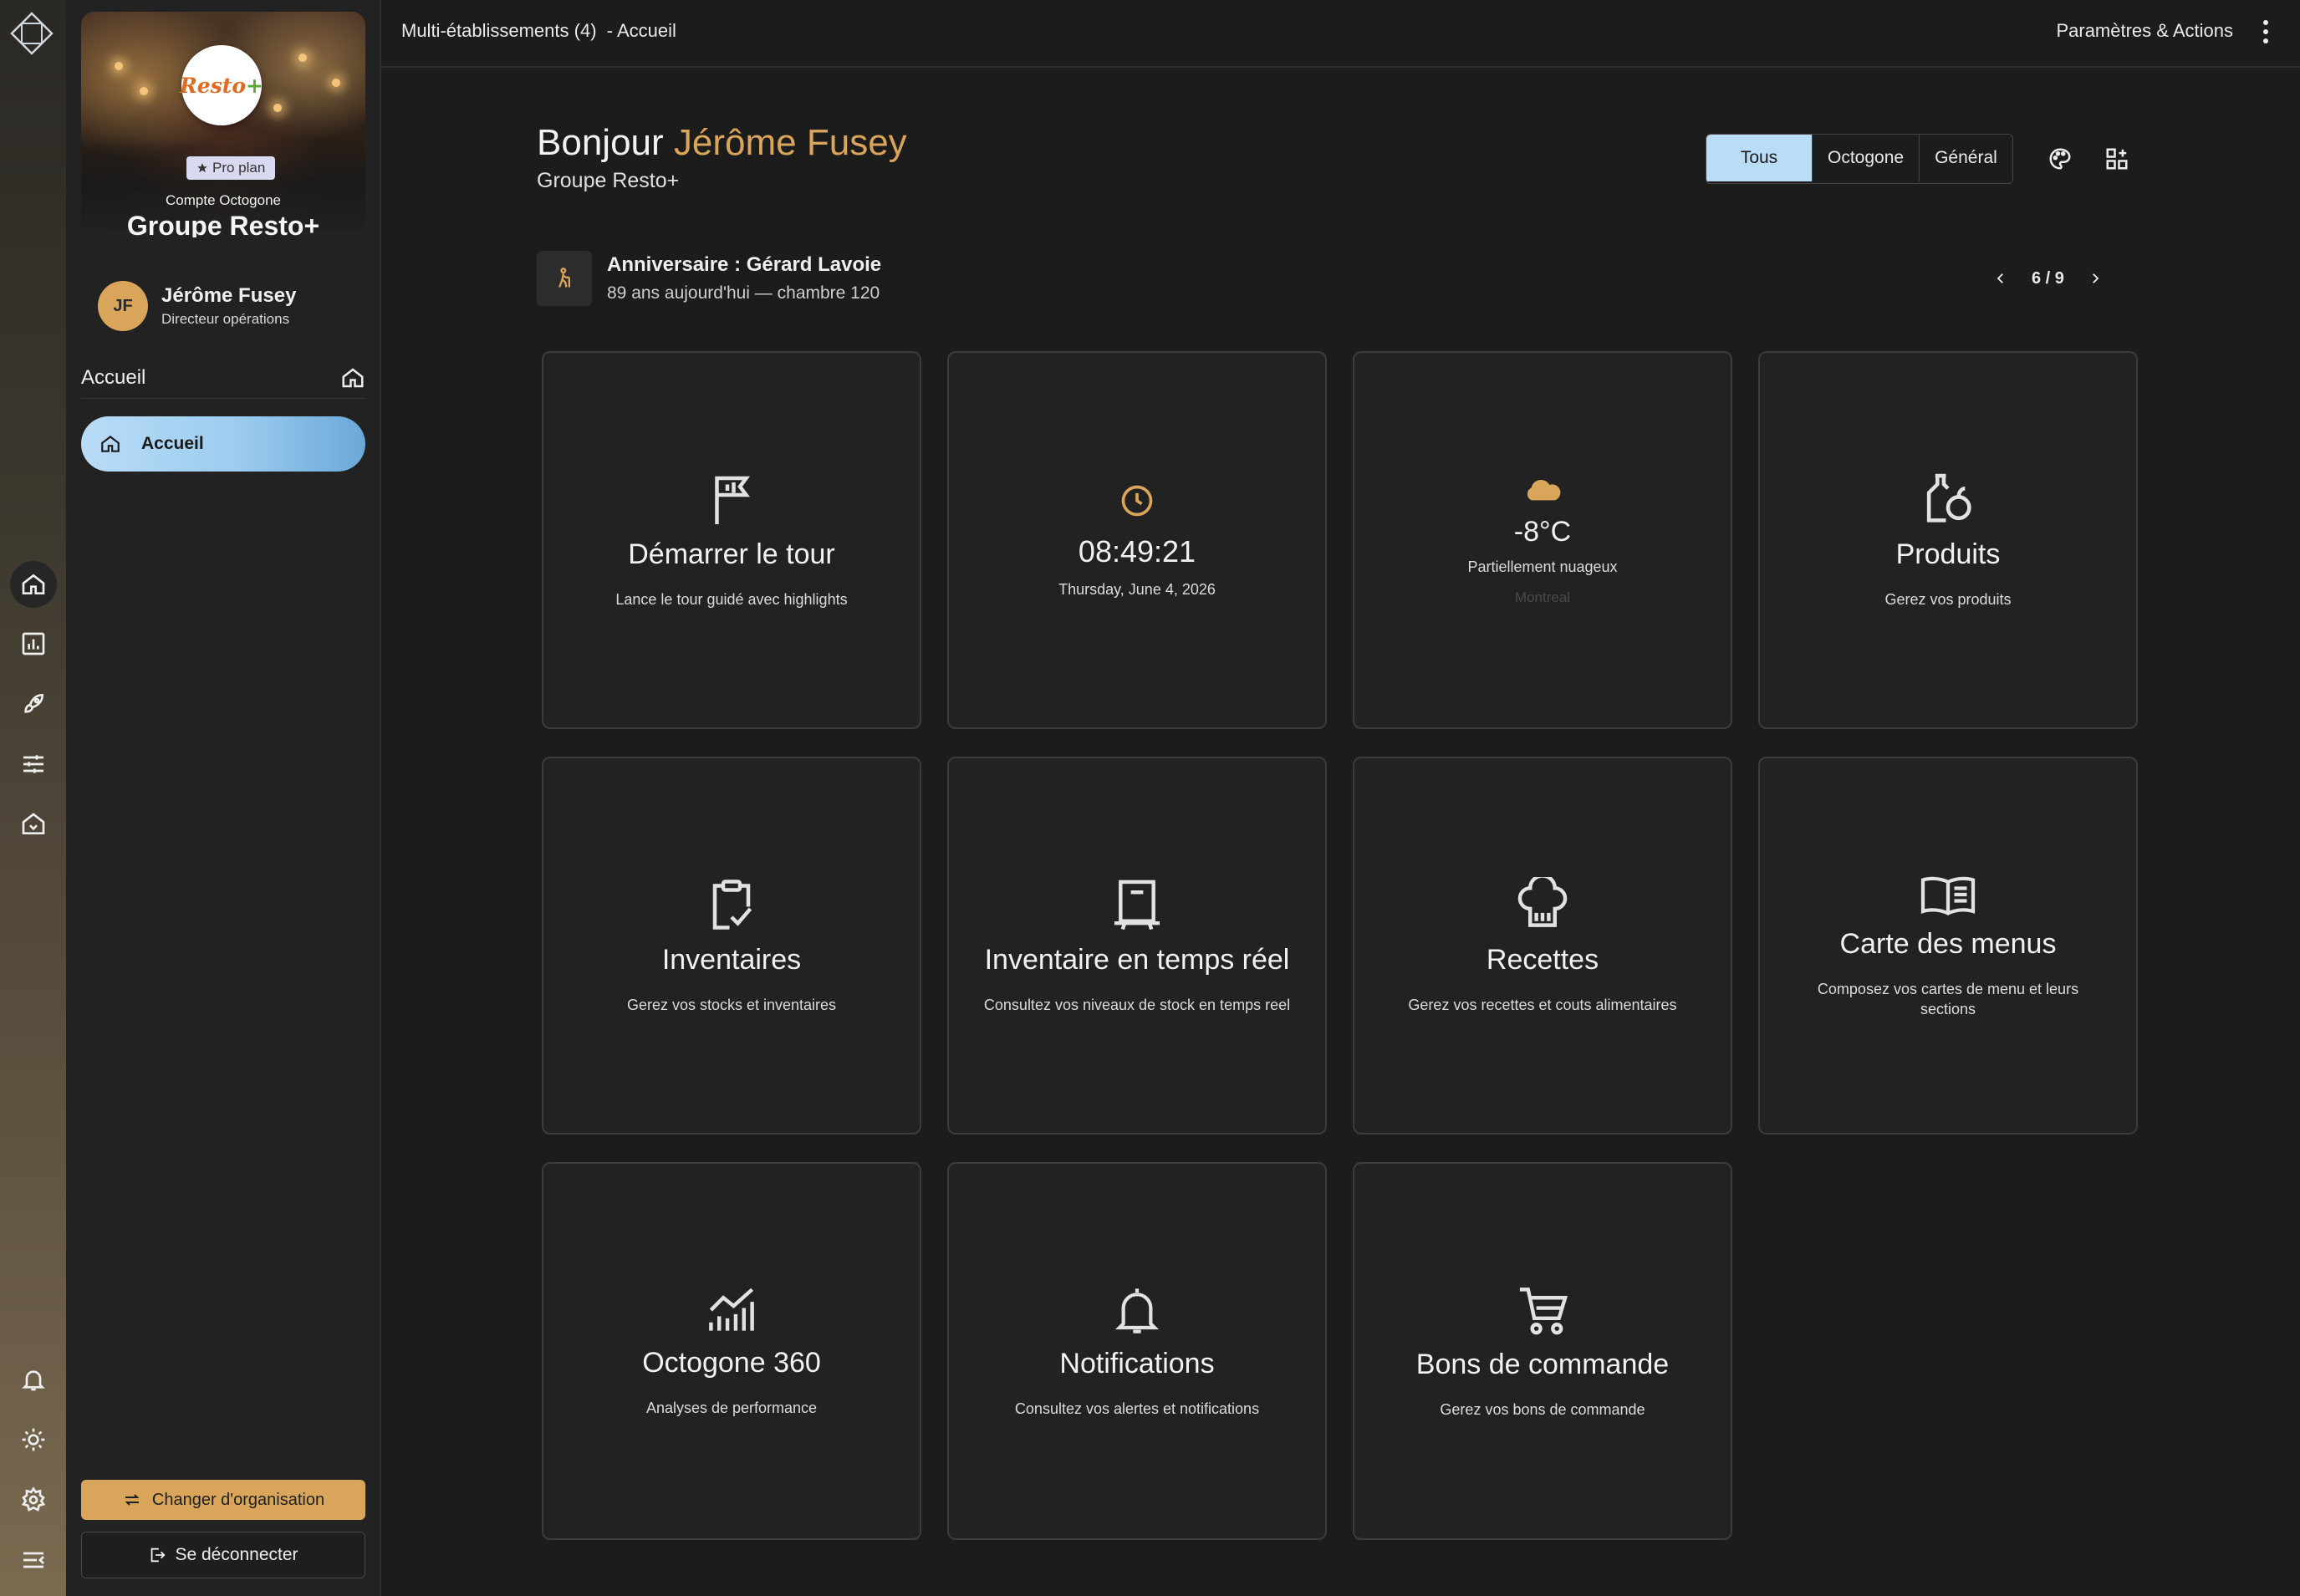  Describe the element at coordinates (731, 1362) in the screenshot. I see `card-title: Octogone 360` at that location.